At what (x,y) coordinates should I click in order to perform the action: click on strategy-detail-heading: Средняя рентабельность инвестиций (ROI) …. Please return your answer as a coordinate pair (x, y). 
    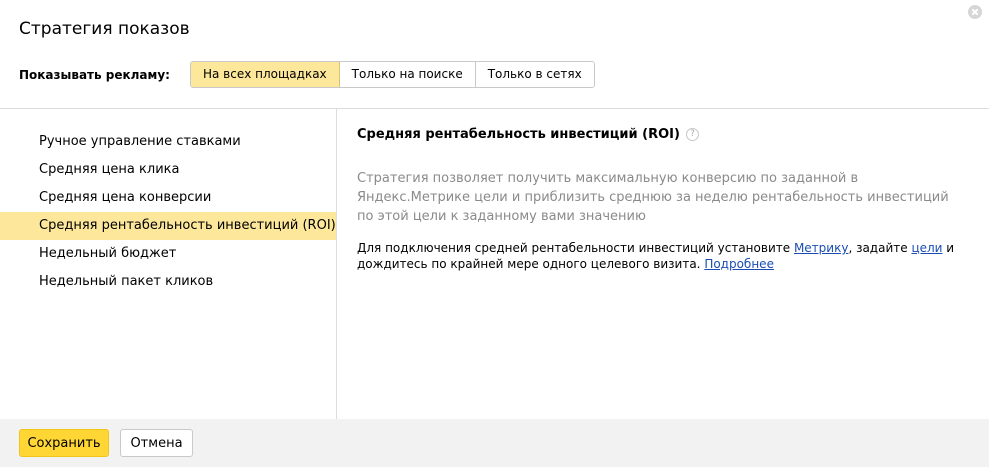
    Looking at the image, I should click on (664, 134).